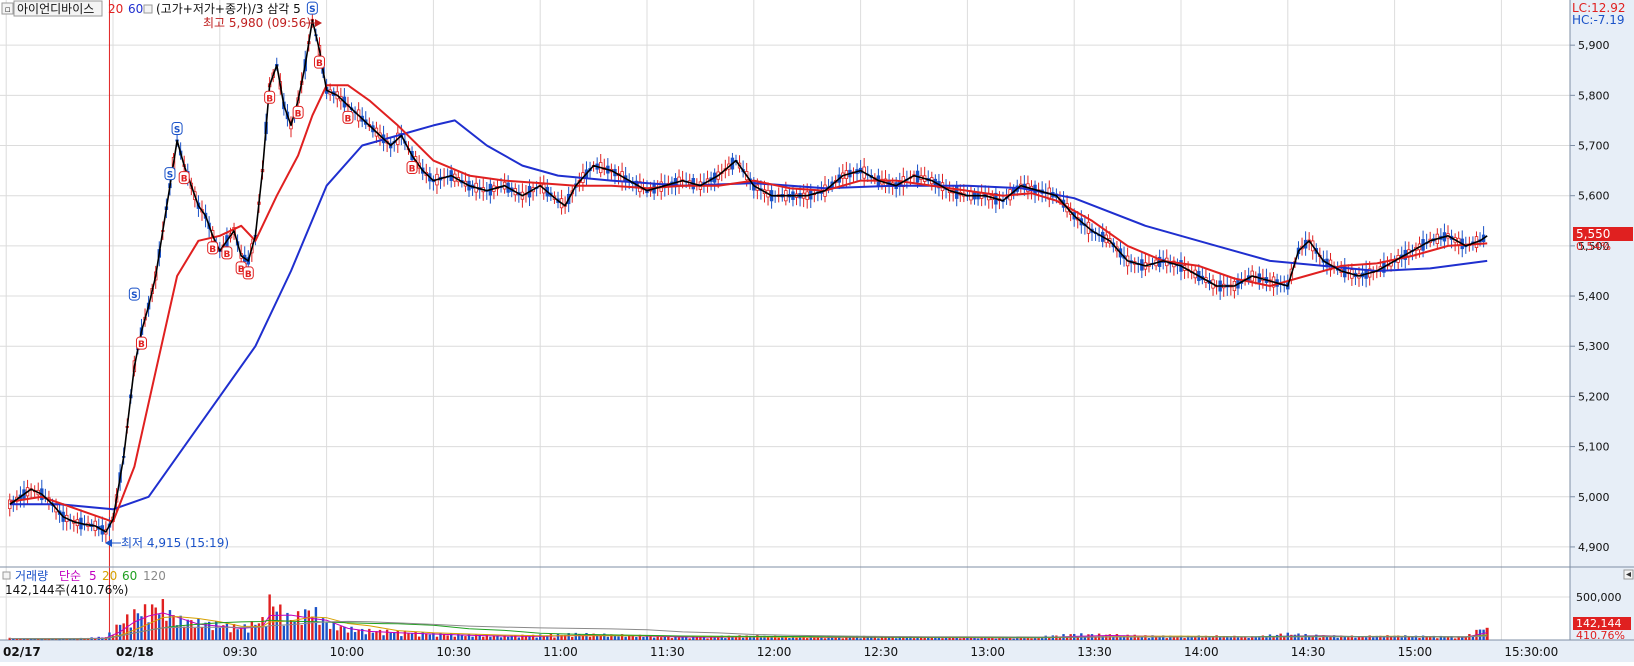 The image size is (1634, 666). What do you see at coordinates (129, 576) in the screenshot?
I see `volume-ma60-label: 60` at bounding box center [129, 576].